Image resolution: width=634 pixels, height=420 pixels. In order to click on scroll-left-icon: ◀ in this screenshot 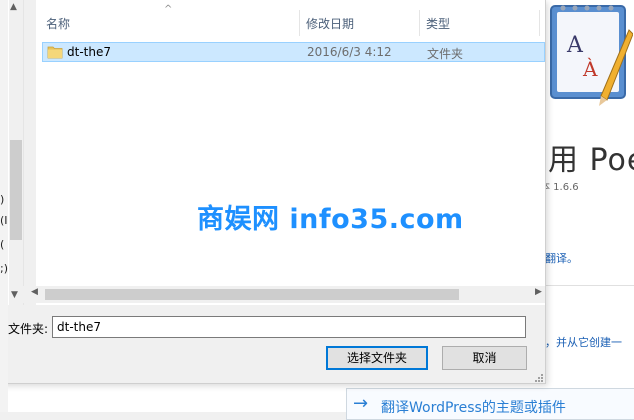, I will do `click(34, 292)`.